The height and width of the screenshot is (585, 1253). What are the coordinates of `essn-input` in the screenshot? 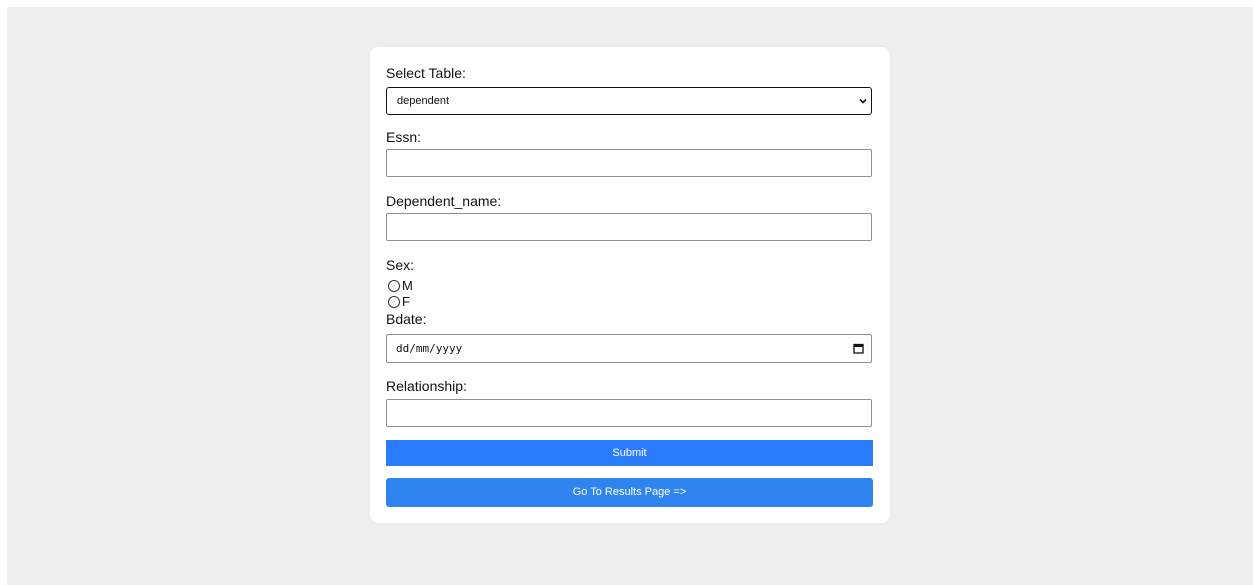 It's located at (629, 163).